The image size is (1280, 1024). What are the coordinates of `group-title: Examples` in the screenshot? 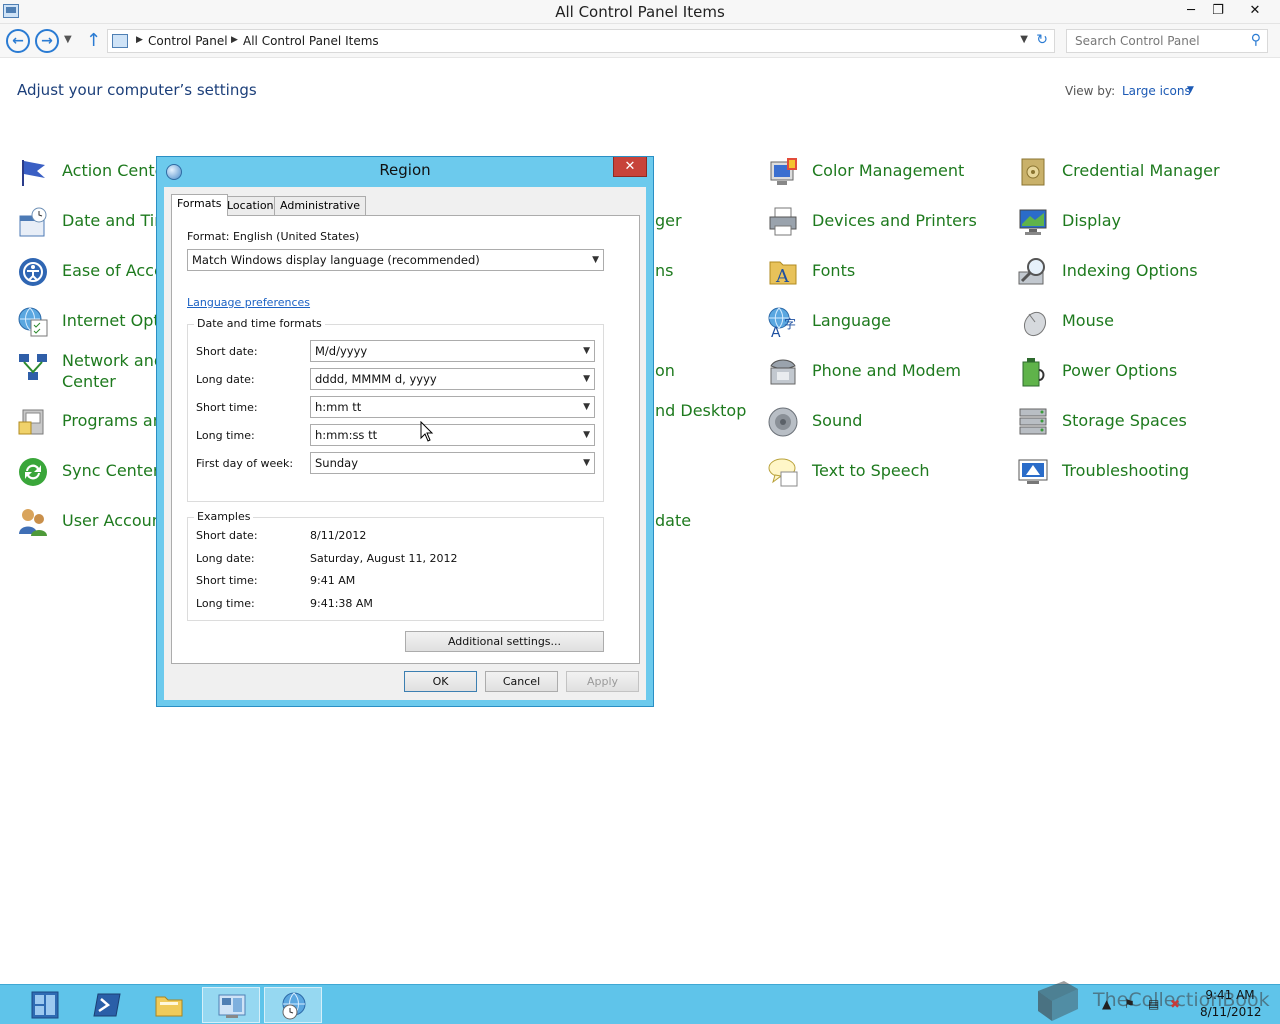 It's located at (224, 516).